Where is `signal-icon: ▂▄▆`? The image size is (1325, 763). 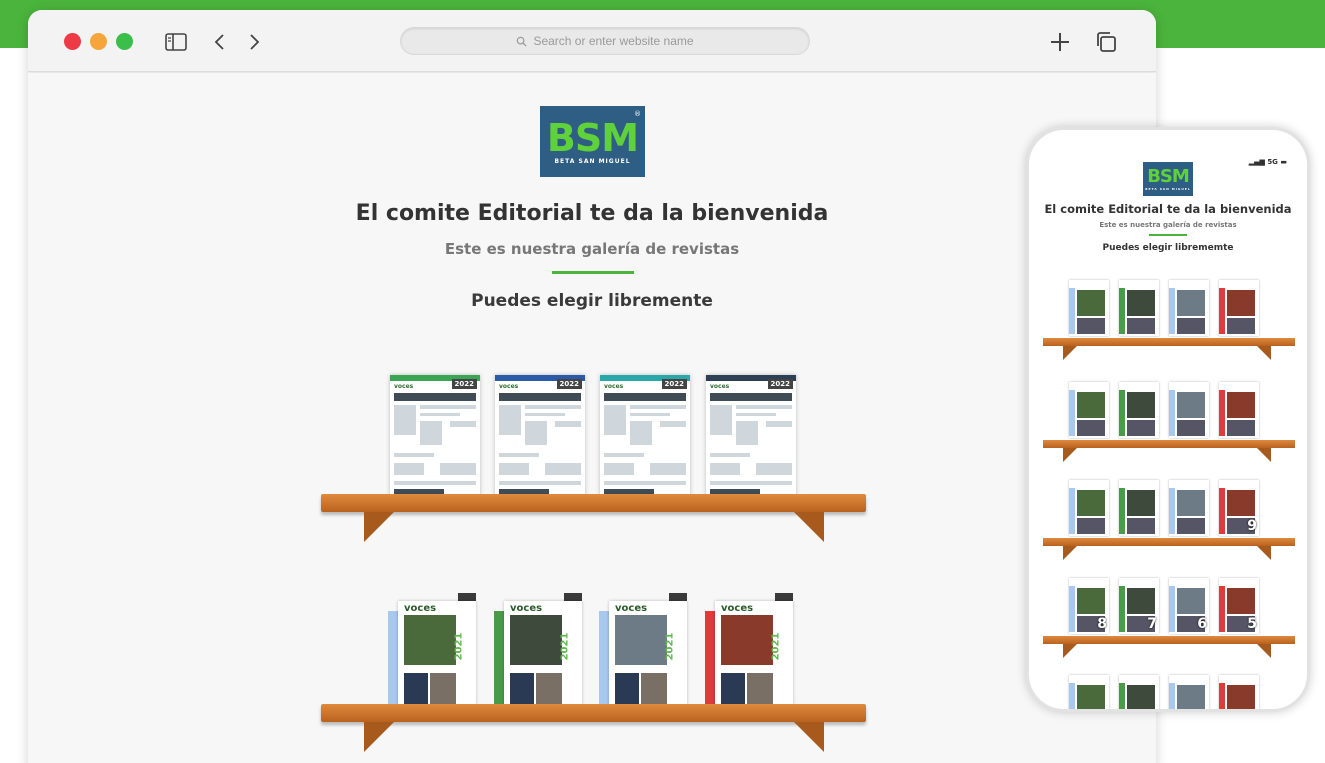 signal-icon: ▂▄▆ is located at coordinates (1256, 162).